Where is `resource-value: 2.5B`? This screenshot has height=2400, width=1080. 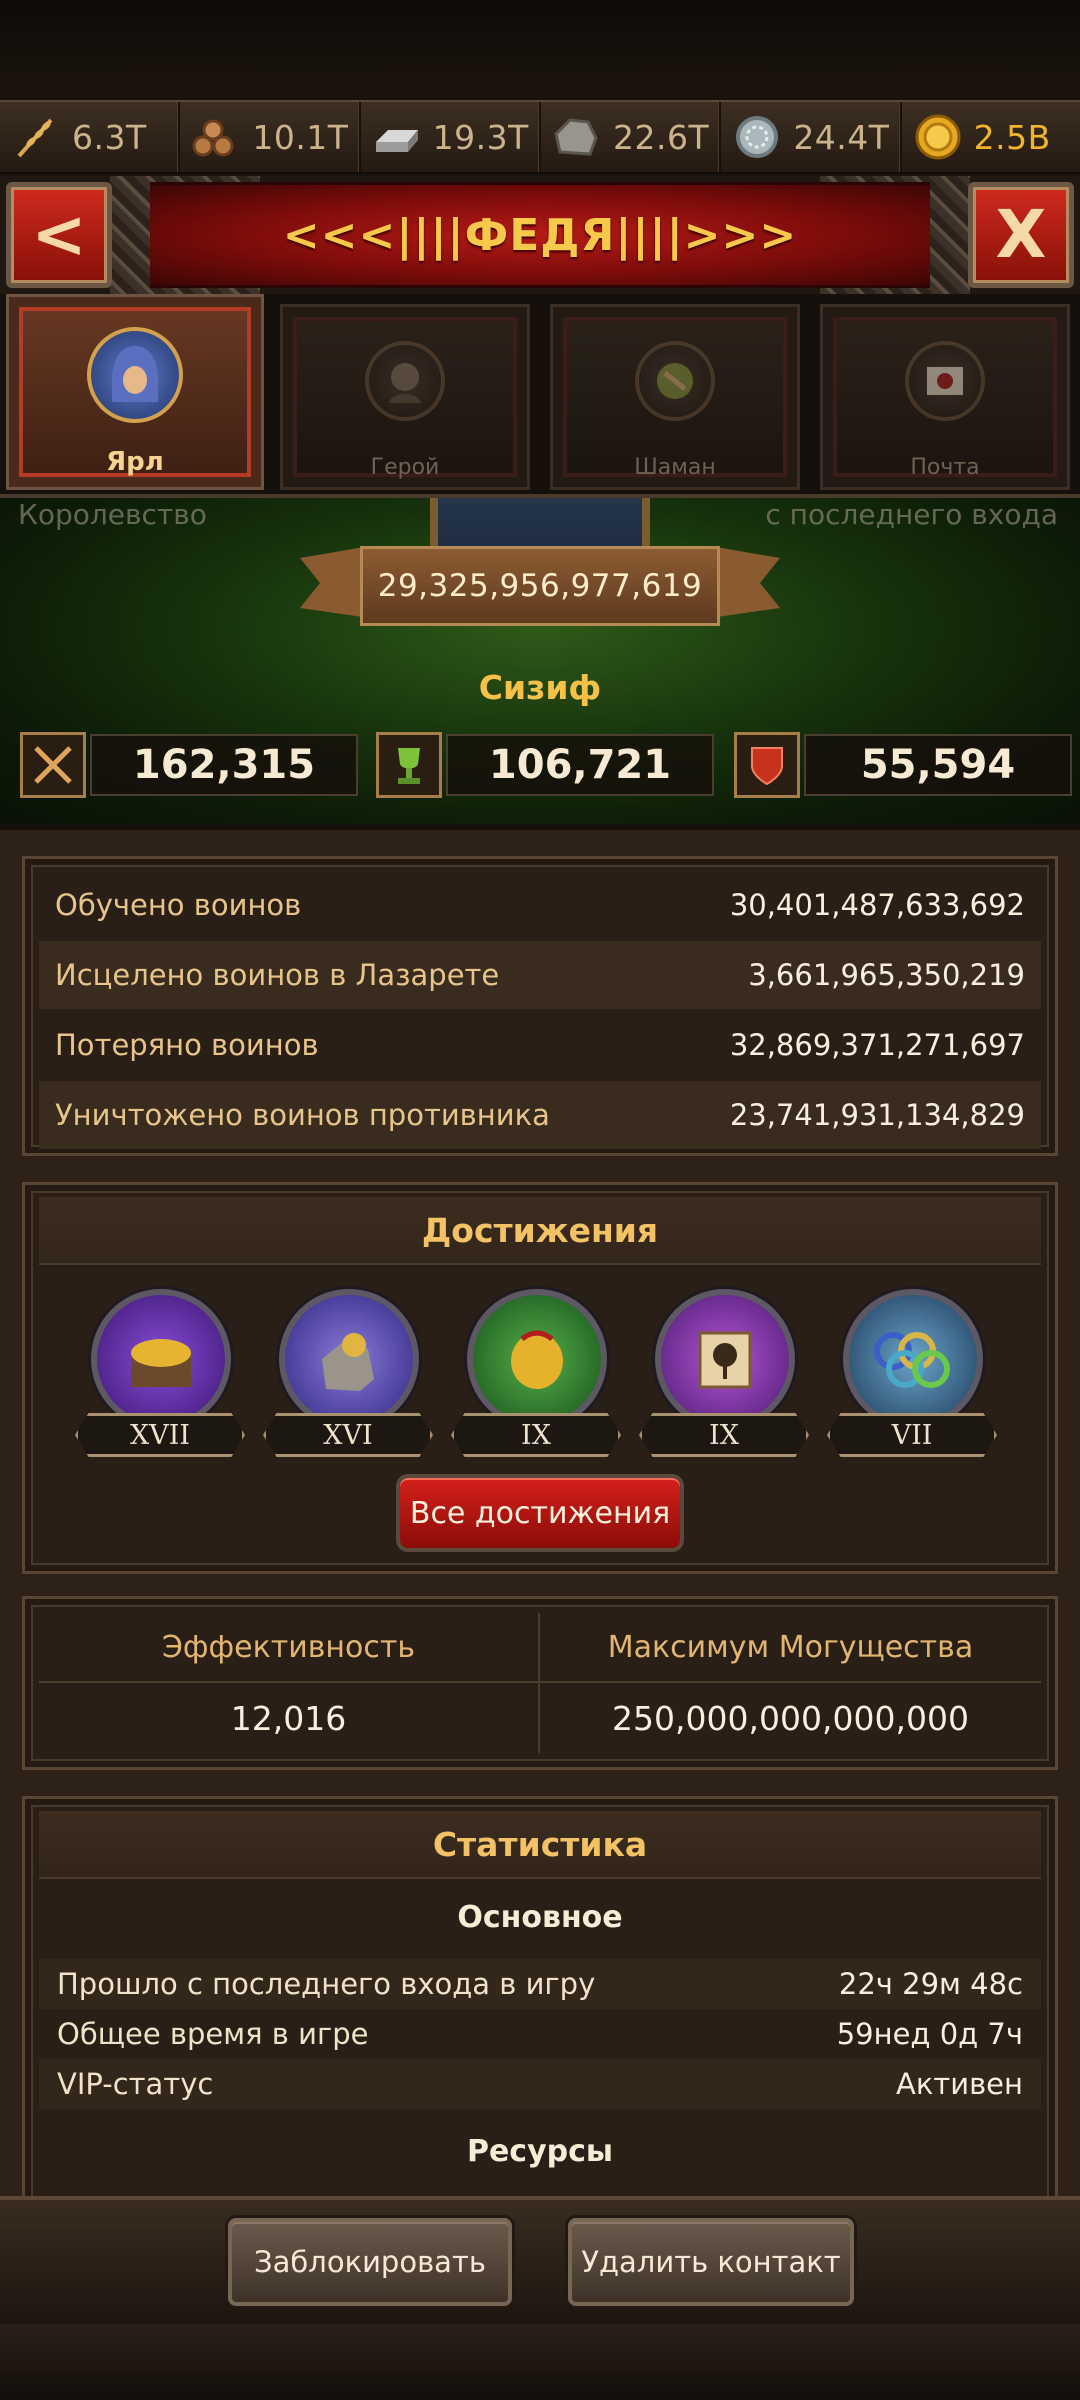
resource-value: 2.5B is located at coordinates (1012, 137).